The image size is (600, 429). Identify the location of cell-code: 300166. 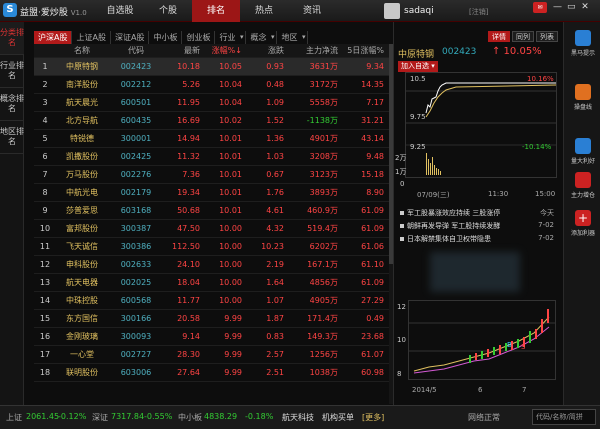
(136, 318).